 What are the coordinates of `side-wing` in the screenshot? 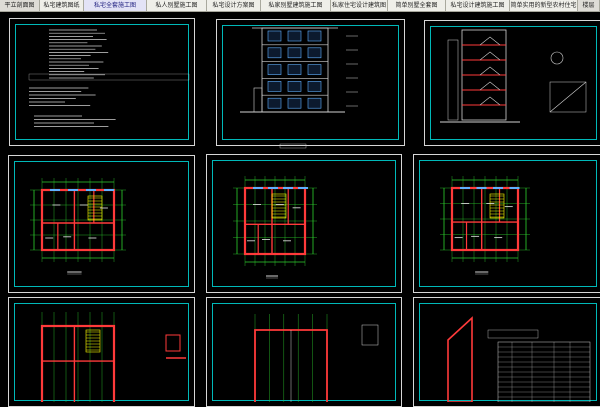 It's located at (258, 100).